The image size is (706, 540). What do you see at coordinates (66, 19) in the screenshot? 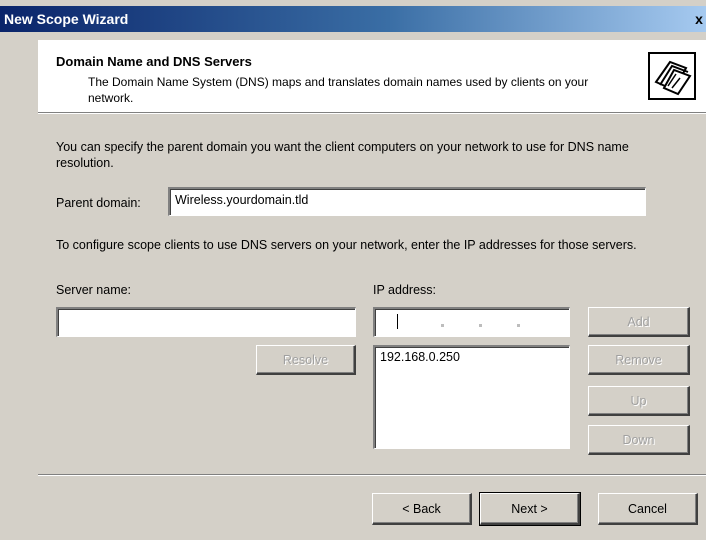
I see `window-title: New Scope Wizard` at bounding box center [66, 19].